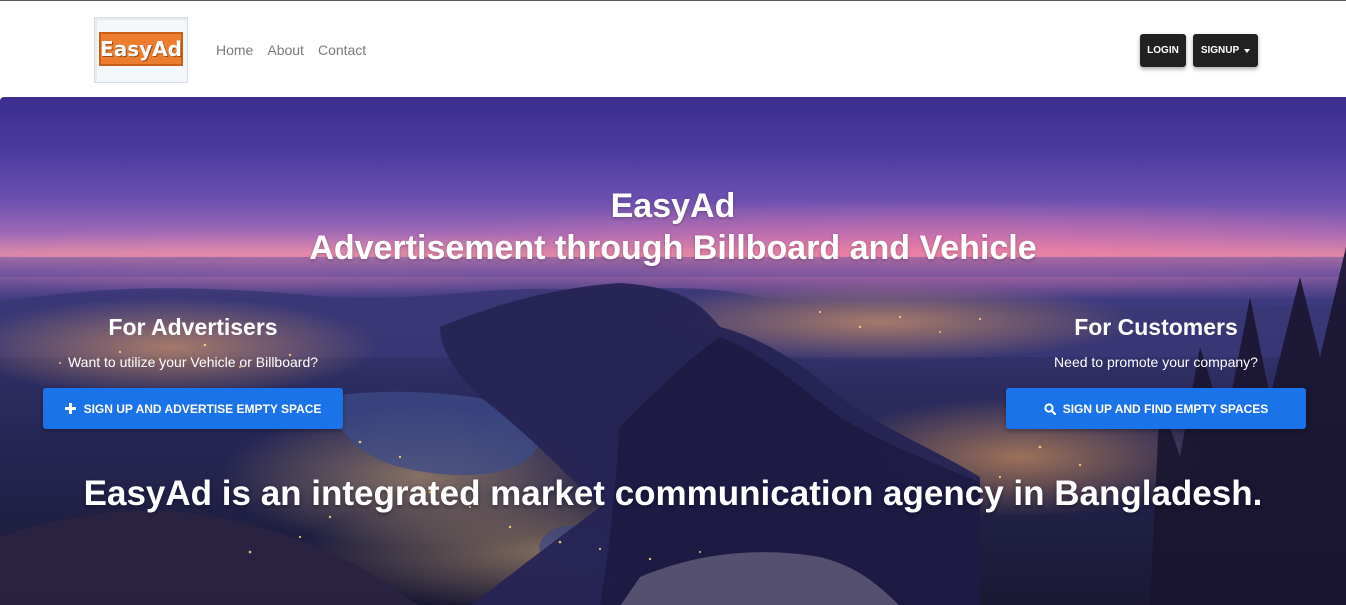 The width and height of the screenshot is (1346, 605). I want to click on signup-find-spaces-button-label: SIGN UP AND FIND EMPTY SPACES, so click(1165, 408).